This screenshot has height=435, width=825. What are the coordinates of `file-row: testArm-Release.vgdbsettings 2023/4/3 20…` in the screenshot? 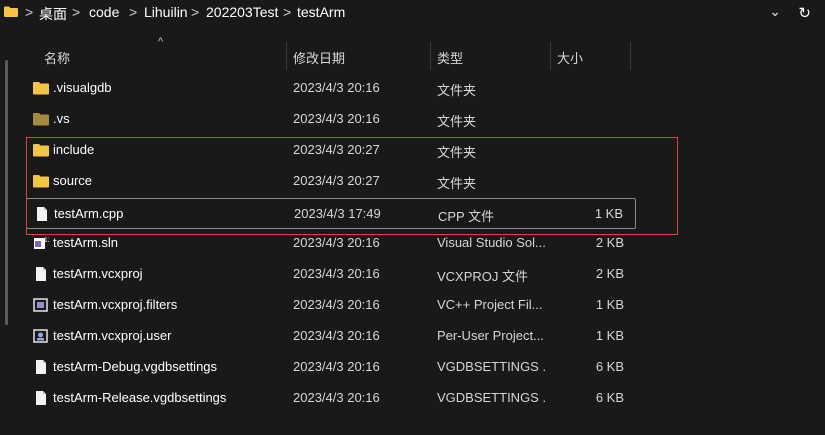 It's located at (331, 398).